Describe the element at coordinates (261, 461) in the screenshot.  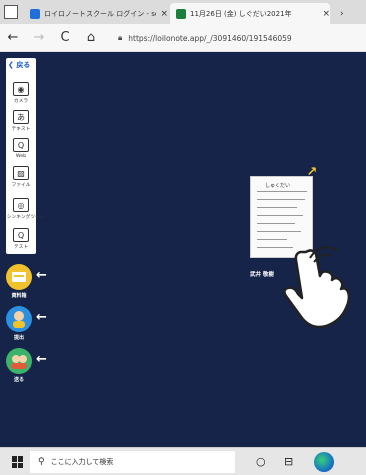
I see `cortana-icon: ○` at that location.